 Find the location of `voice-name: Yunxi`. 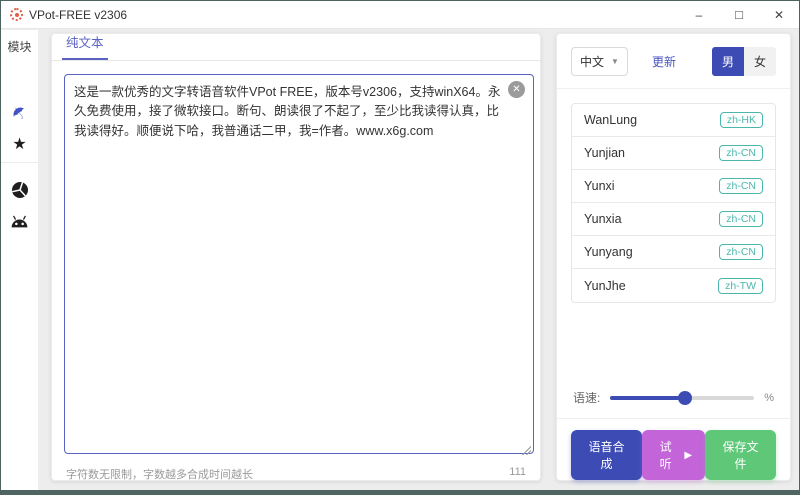

voice-name: Yunxi is located at coordinates (599, 186).